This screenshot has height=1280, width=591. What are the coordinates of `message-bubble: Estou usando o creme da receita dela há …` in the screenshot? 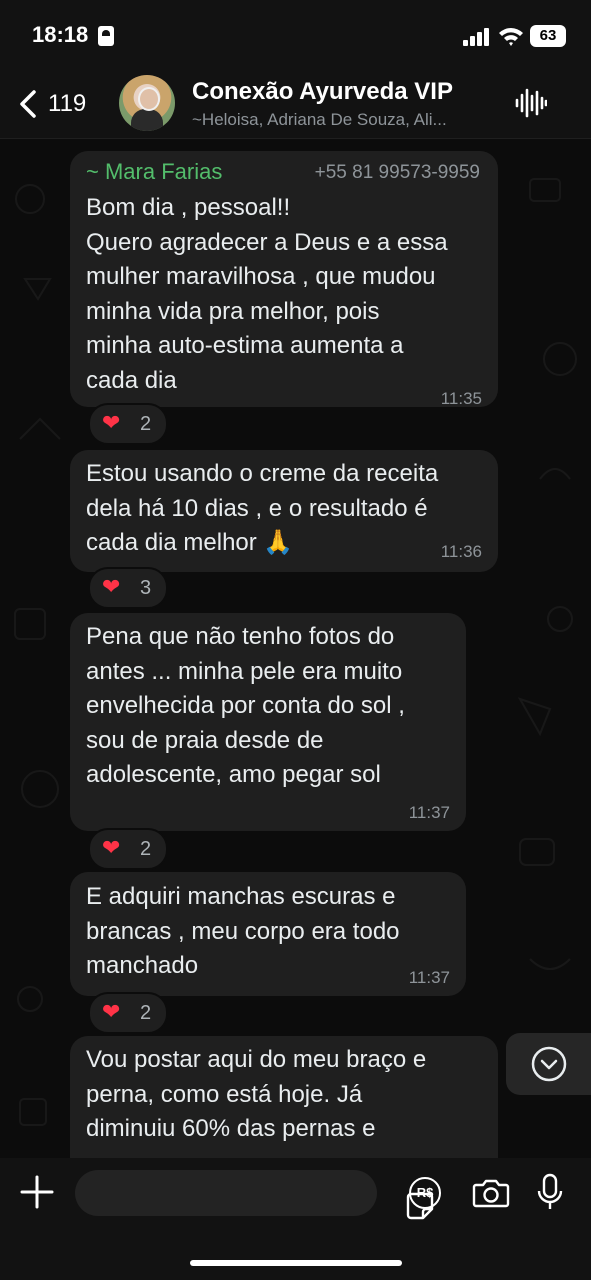 It's located at (284, 511).